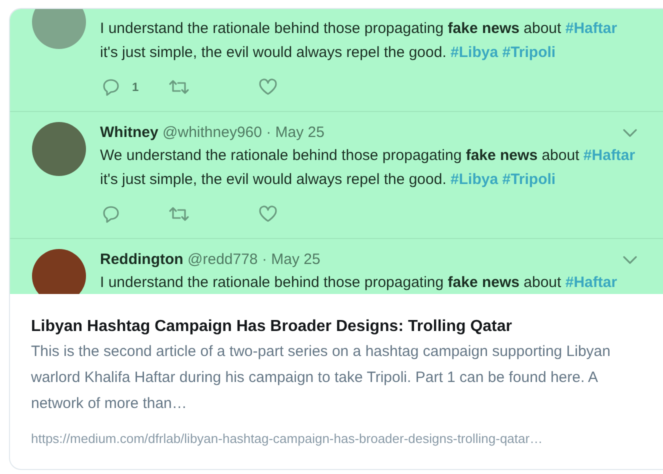 The width and height of the screenshot is (663, 474). Describe the element at coordinates (129, 132) in the screenshot. I see `user-name: Whitney` at that location.